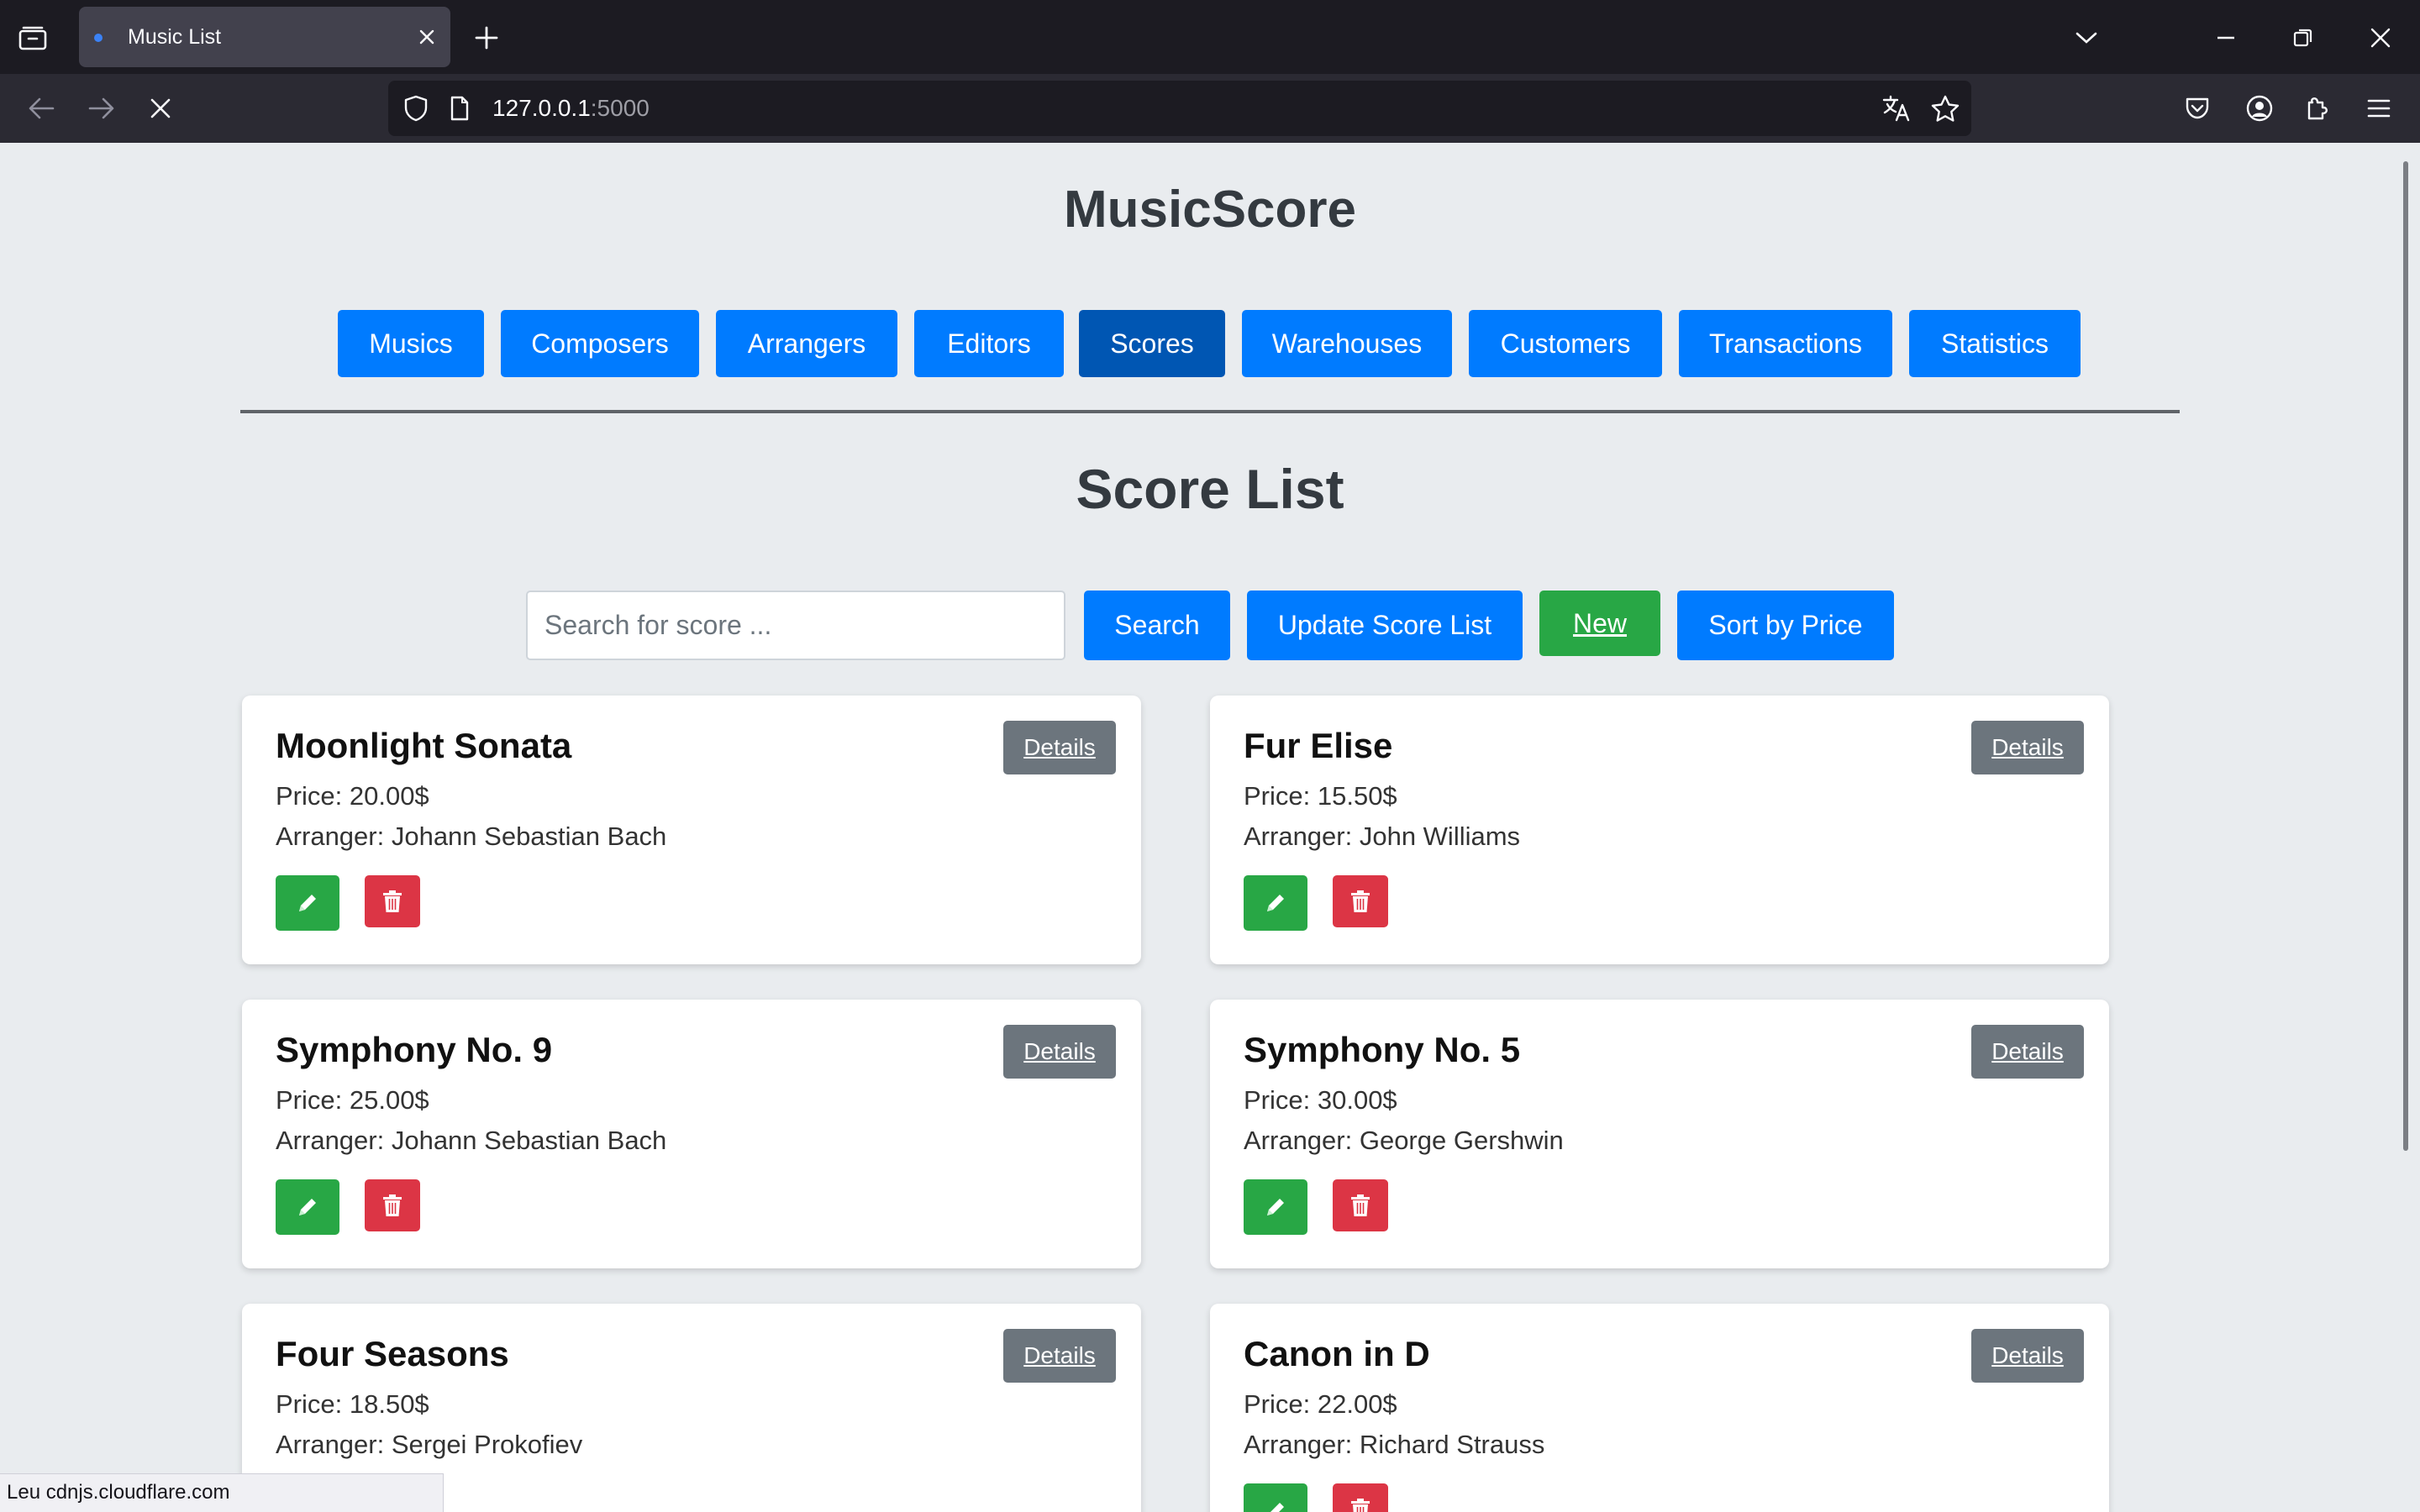 Image resolution: width=2420 pixels, height=1512 pixels. I want to click on nav-editors-button: Editors, so click(989, 343).